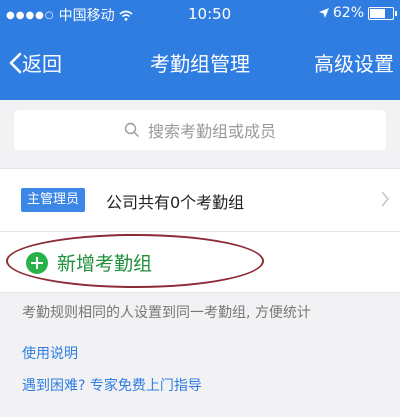 This screenshot has height=417, width=400. I want to click on location-arrow-icon, so click(323, 13).